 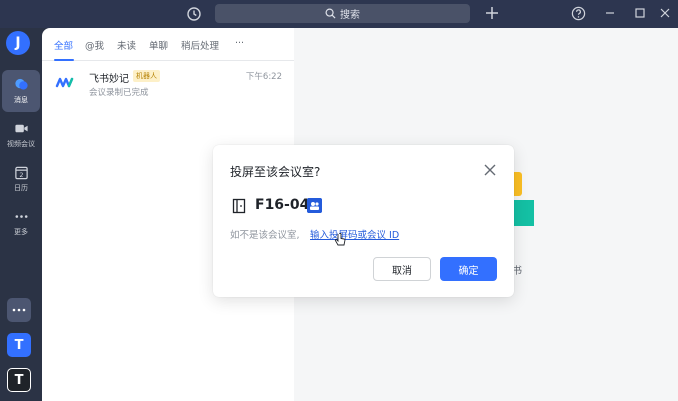 I want to click on tab-later: 稍后处理, so click(x=200, y=45).